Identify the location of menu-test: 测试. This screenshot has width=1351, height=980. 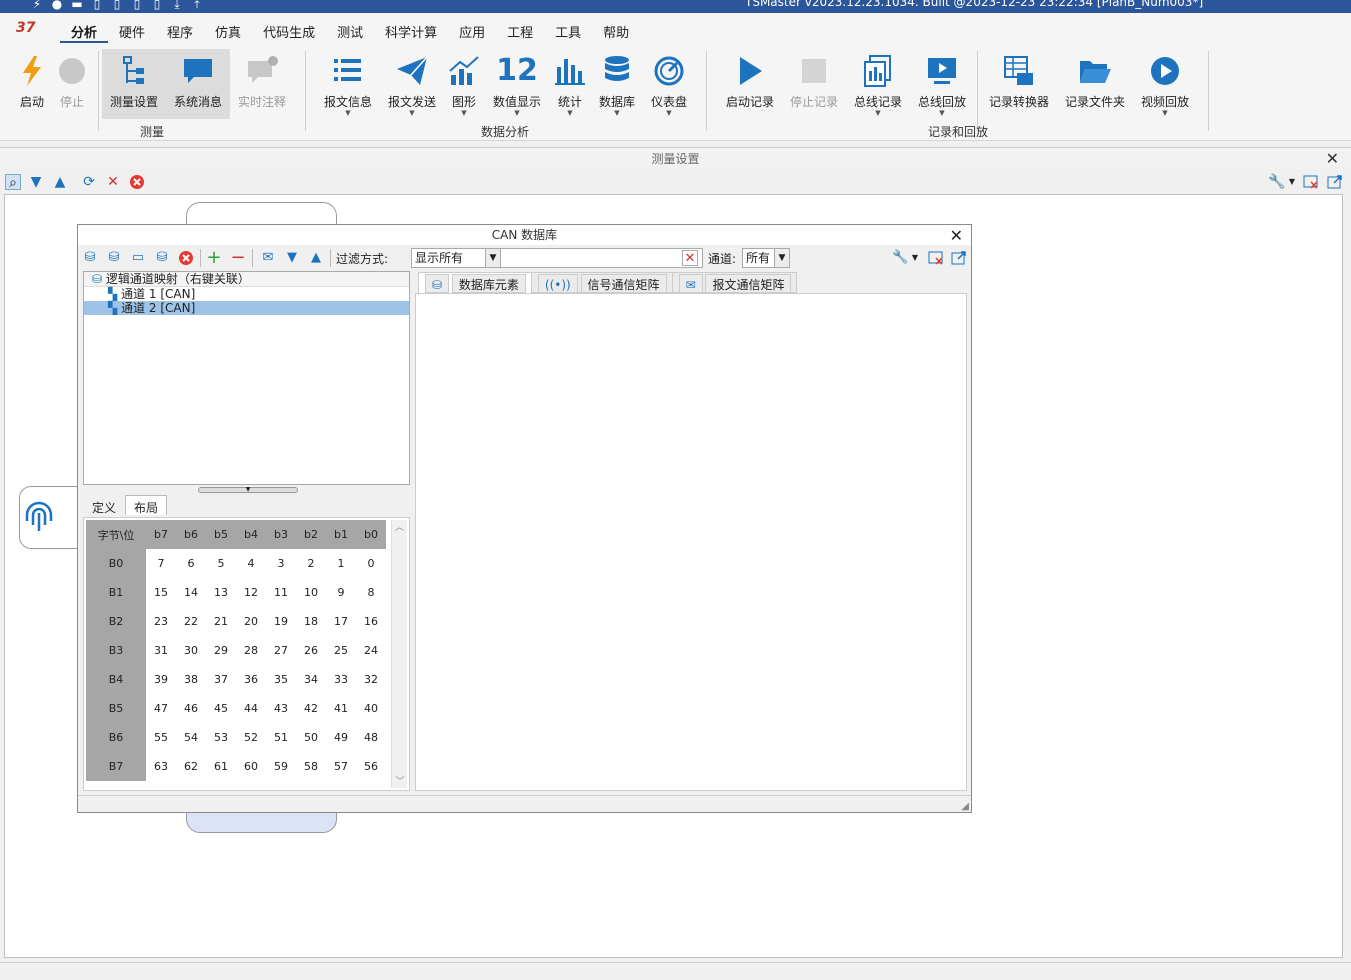
(350, 28).